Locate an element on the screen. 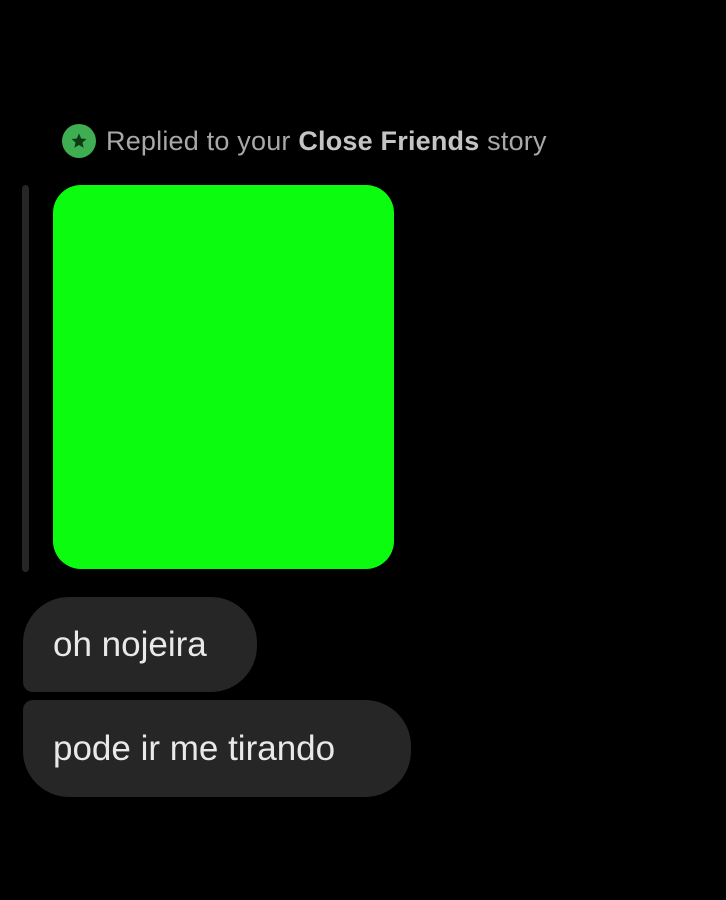 The height and width of the screenshot is (900, 726). reply-label-suffix: story is located at coordinates (513, 140).